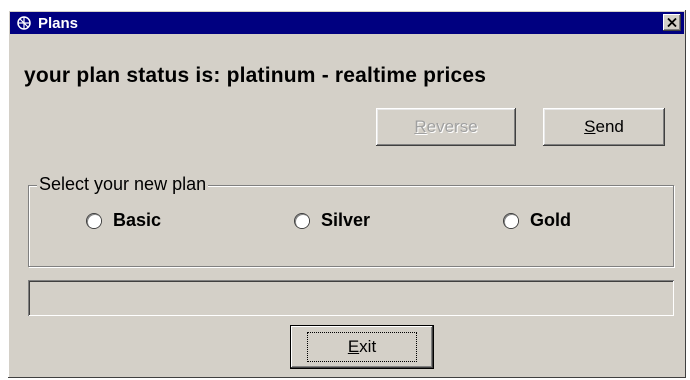 The image size is (690, 380). I want to click on close-icon, so click(672, 22).